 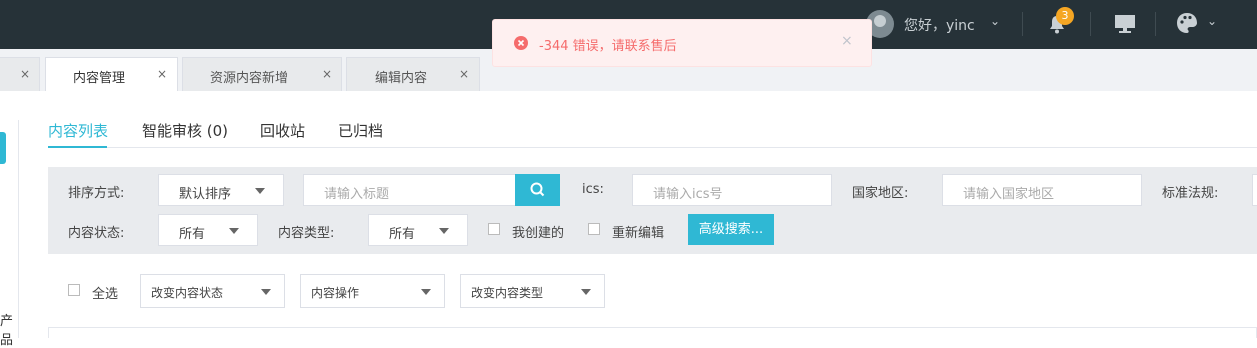 What do you see at coordinates (78, 130) in the screenshot?
I see `tab-content-list: 内容列表` at bounding box center [78, 130].